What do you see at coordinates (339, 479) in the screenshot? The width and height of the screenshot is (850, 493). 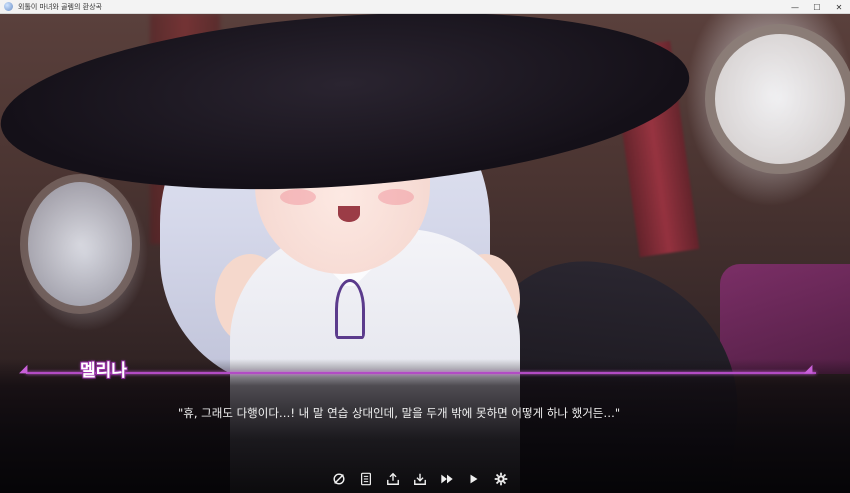 I see `skip-unread-icon` at bounding box center [339, 479].